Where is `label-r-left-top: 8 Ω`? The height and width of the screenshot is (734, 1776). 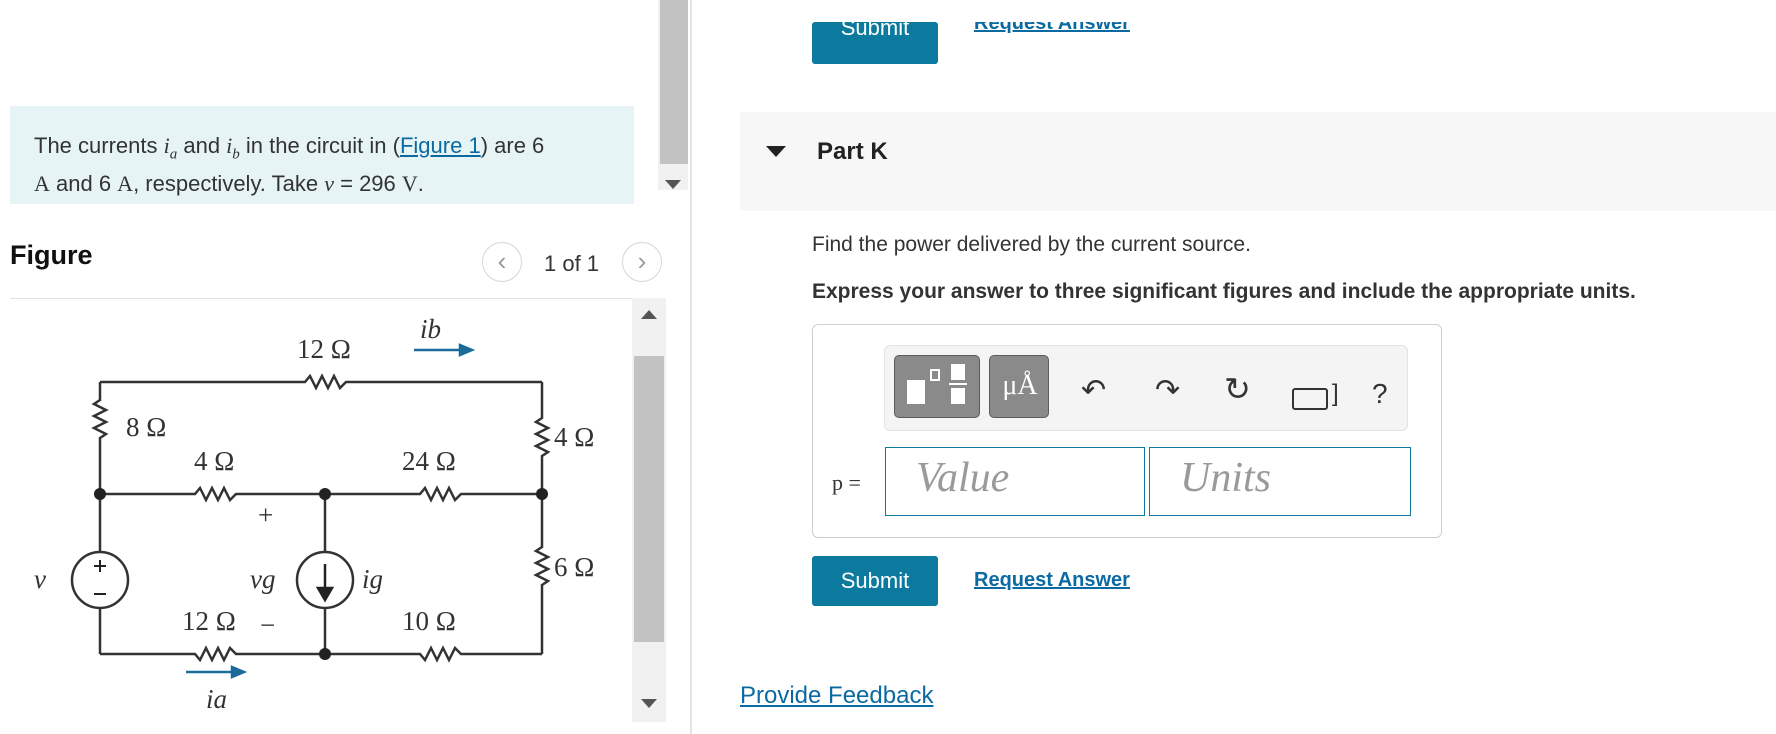 label-r-left-top: 8 Ω is located at coordinates (146, 427).